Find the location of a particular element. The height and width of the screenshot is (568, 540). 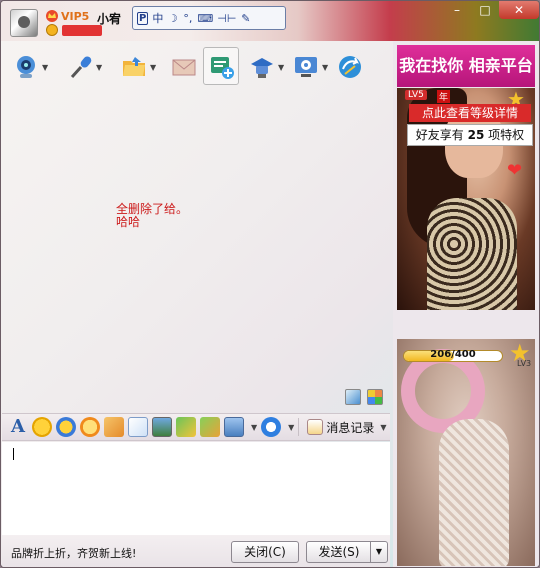

main-toolbar: ▼ ▼ ▼ ▼ ▼ is located at coordinates (197, 67).